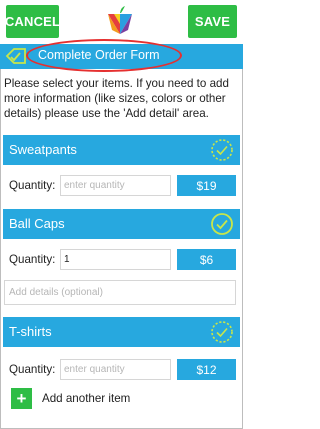  I want to click on details-input-ball-caps, so click(120, 292).